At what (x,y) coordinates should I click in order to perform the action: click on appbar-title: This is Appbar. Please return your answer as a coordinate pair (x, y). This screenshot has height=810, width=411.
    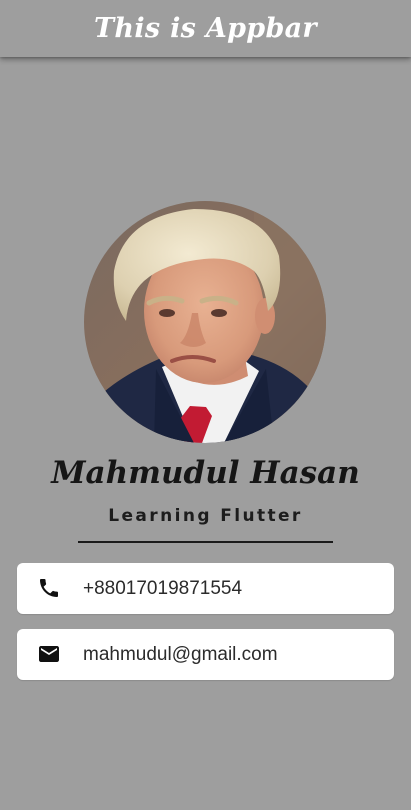
    Looking at the image, I should click on (205, 28).